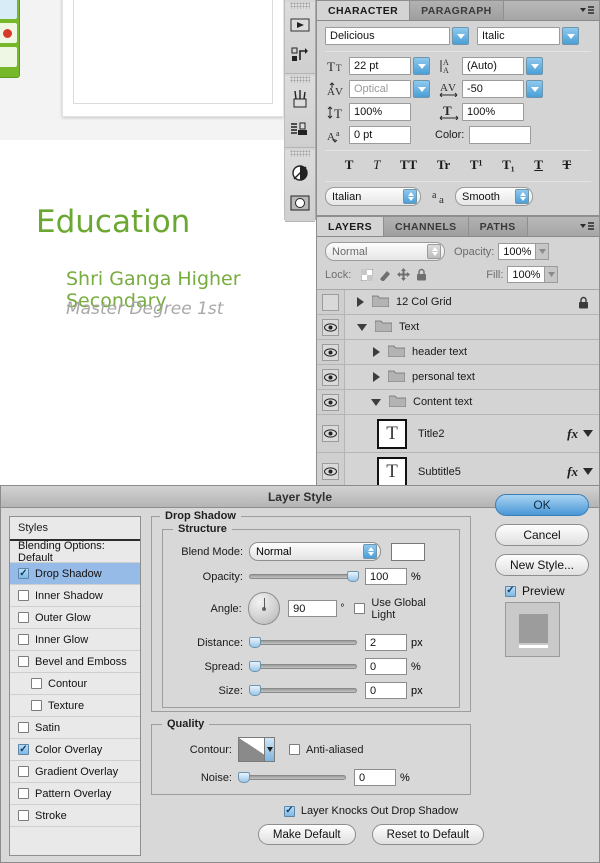 The image size is (600, 863). I want to click on table-row: header text, so click(458, 352).